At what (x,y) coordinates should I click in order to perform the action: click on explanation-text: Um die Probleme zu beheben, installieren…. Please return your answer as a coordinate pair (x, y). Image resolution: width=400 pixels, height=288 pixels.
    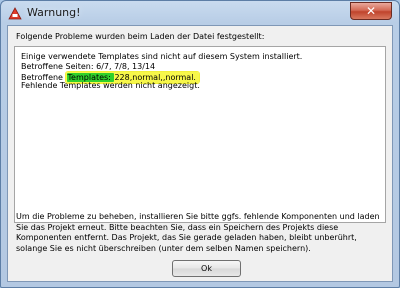
    Looking at the image, I should click on (198, 232).